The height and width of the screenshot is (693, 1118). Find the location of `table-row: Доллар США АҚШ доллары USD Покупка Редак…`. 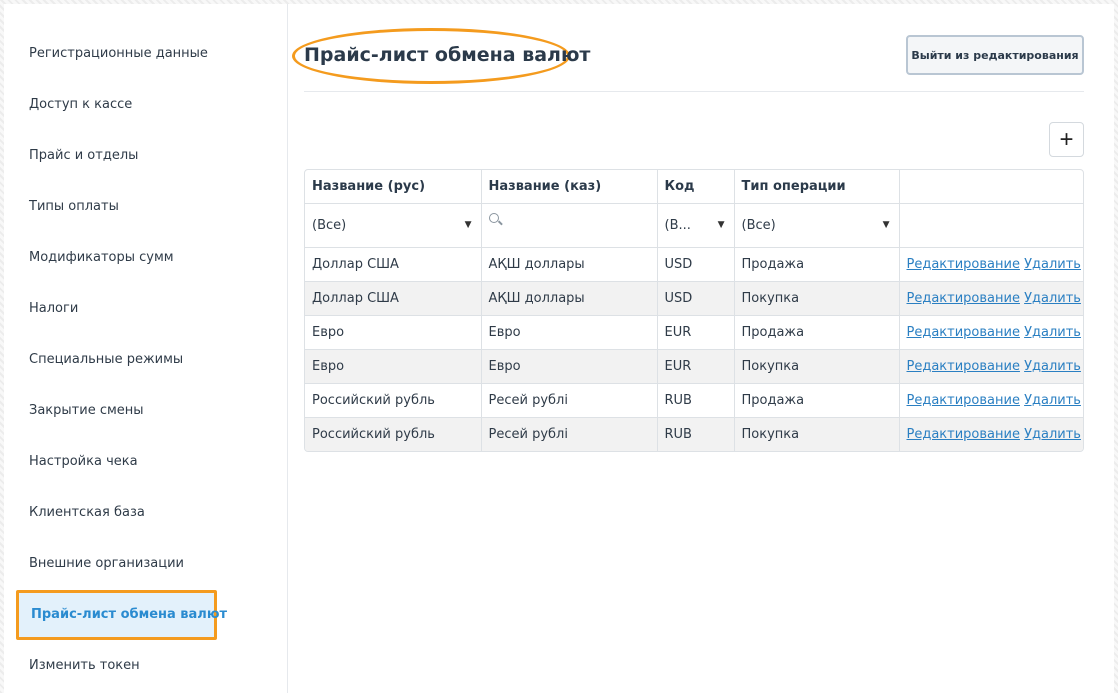

table-row: Доллар США АҚШ доллары USD Покупка Редак… is located at coordinates (694, 298).